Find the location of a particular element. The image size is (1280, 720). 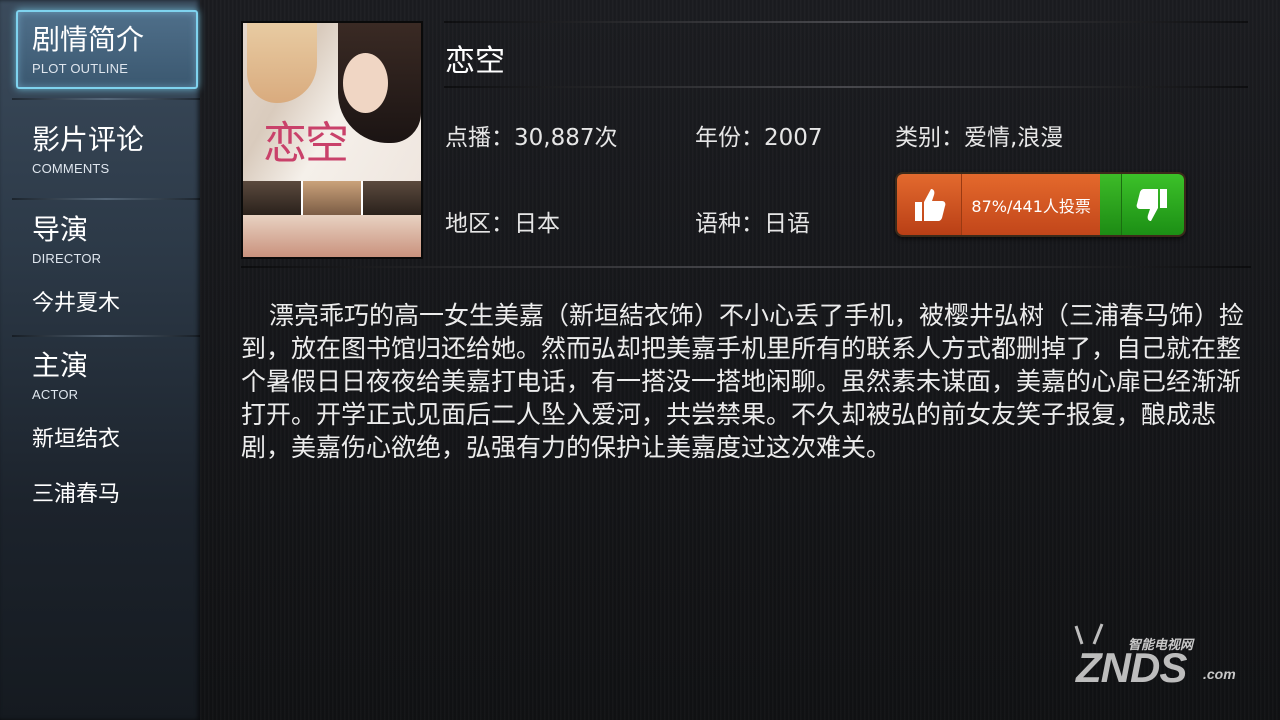

tab-comments-label: 影片评论 is located at coordinates (88, 139).